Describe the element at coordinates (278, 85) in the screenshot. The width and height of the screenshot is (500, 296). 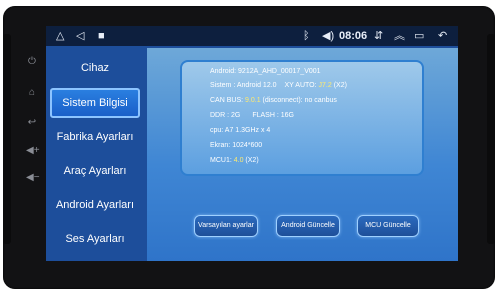
I see `sistem-row: Sistem : Android 12.0 XY AUTO: J7.2 (X2)` at that location.